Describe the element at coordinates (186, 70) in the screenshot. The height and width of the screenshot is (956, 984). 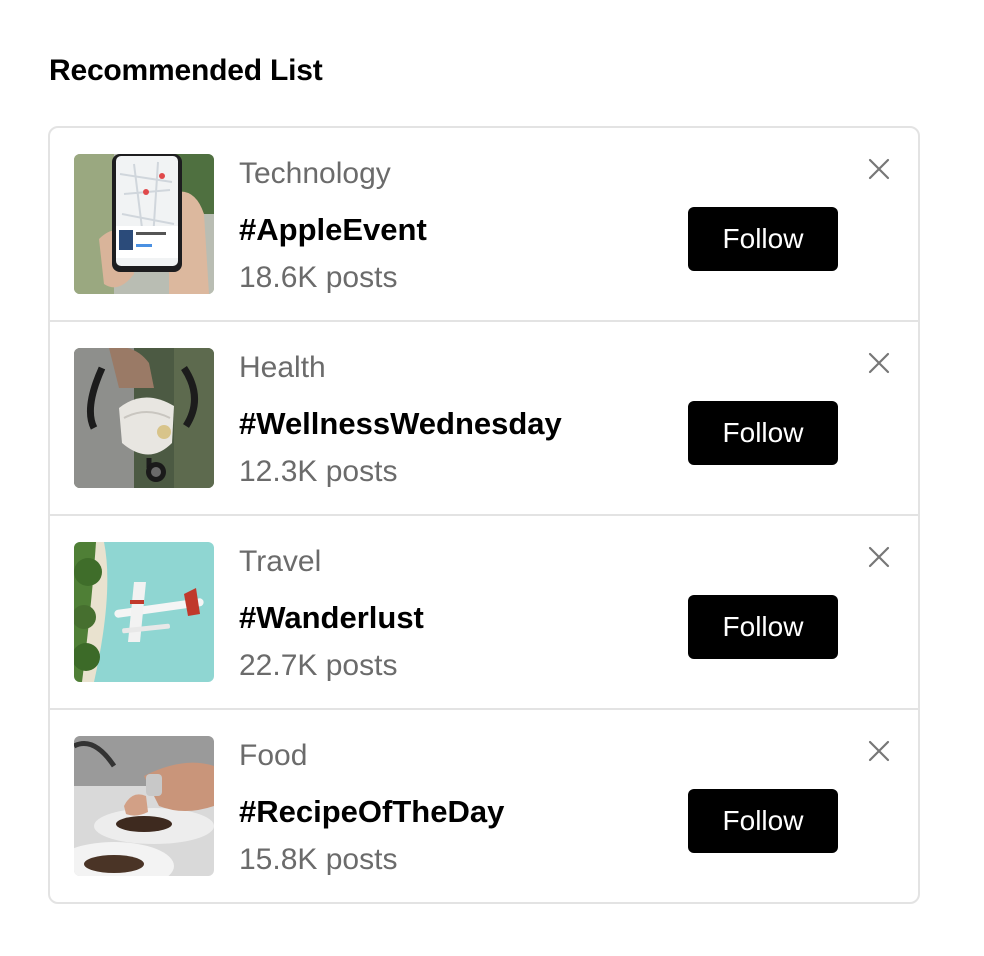
I see `section-title: Recommended List` at that location.